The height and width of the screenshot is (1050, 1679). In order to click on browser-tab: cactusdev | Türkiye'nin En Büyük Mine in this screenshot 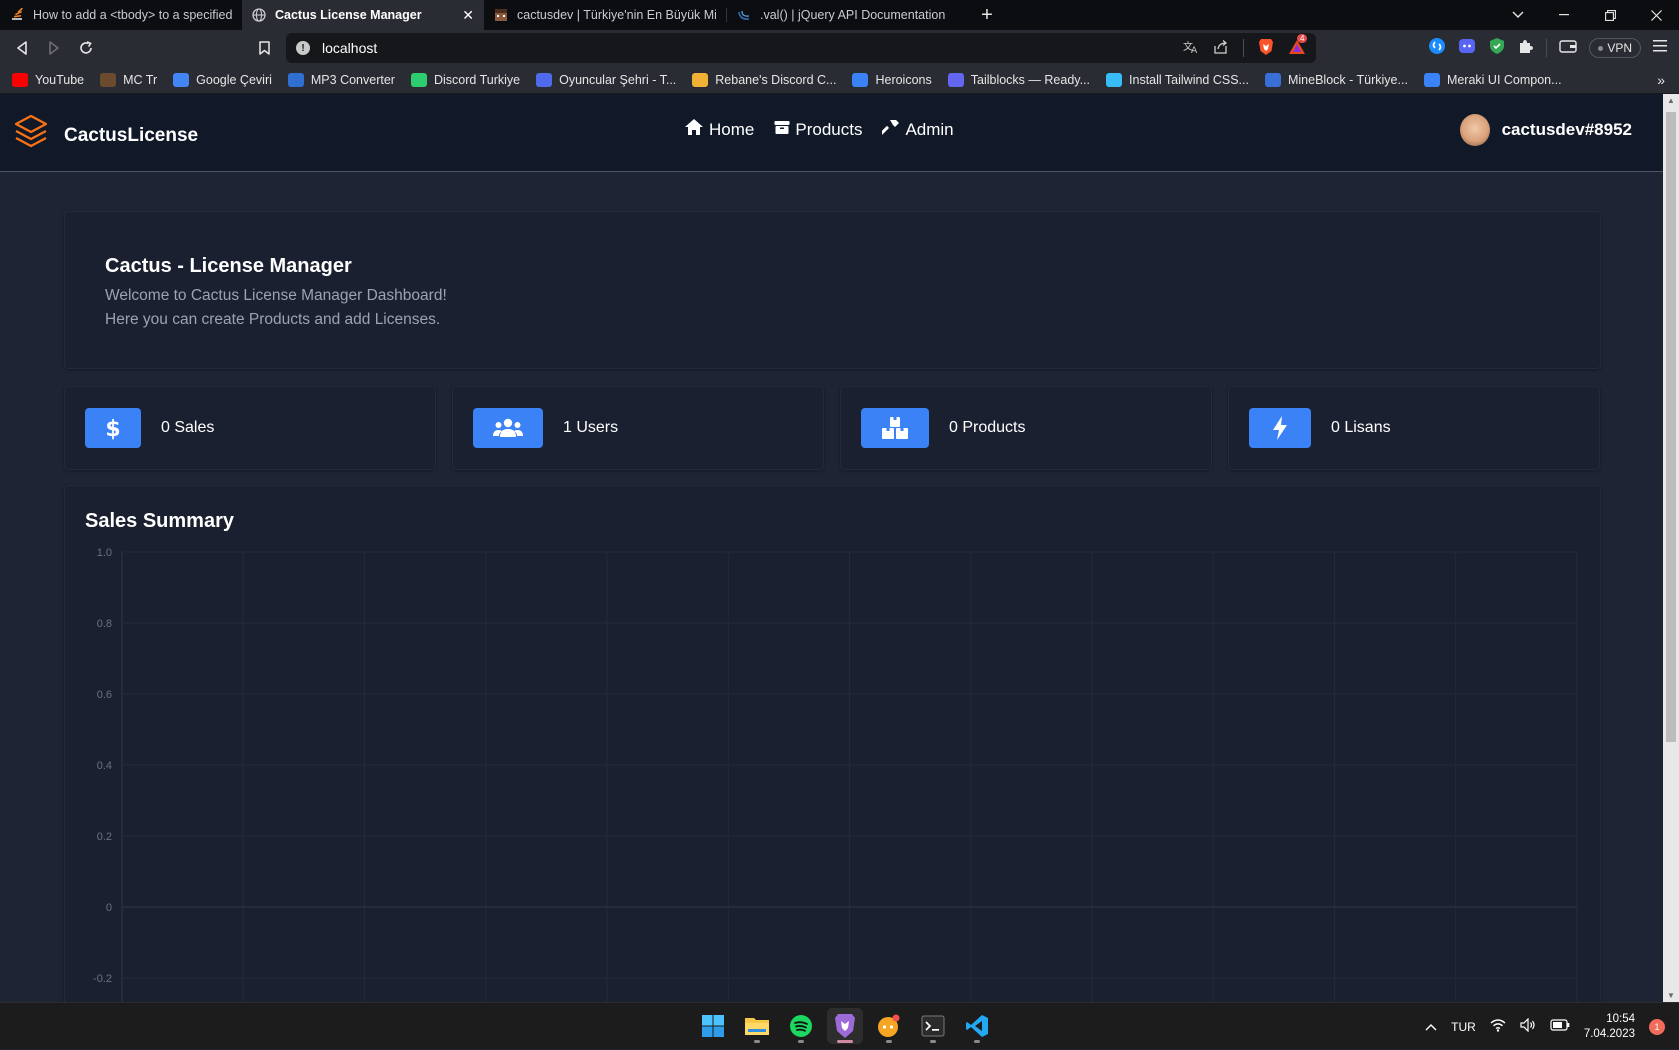, I will do `click(605, 15)`.